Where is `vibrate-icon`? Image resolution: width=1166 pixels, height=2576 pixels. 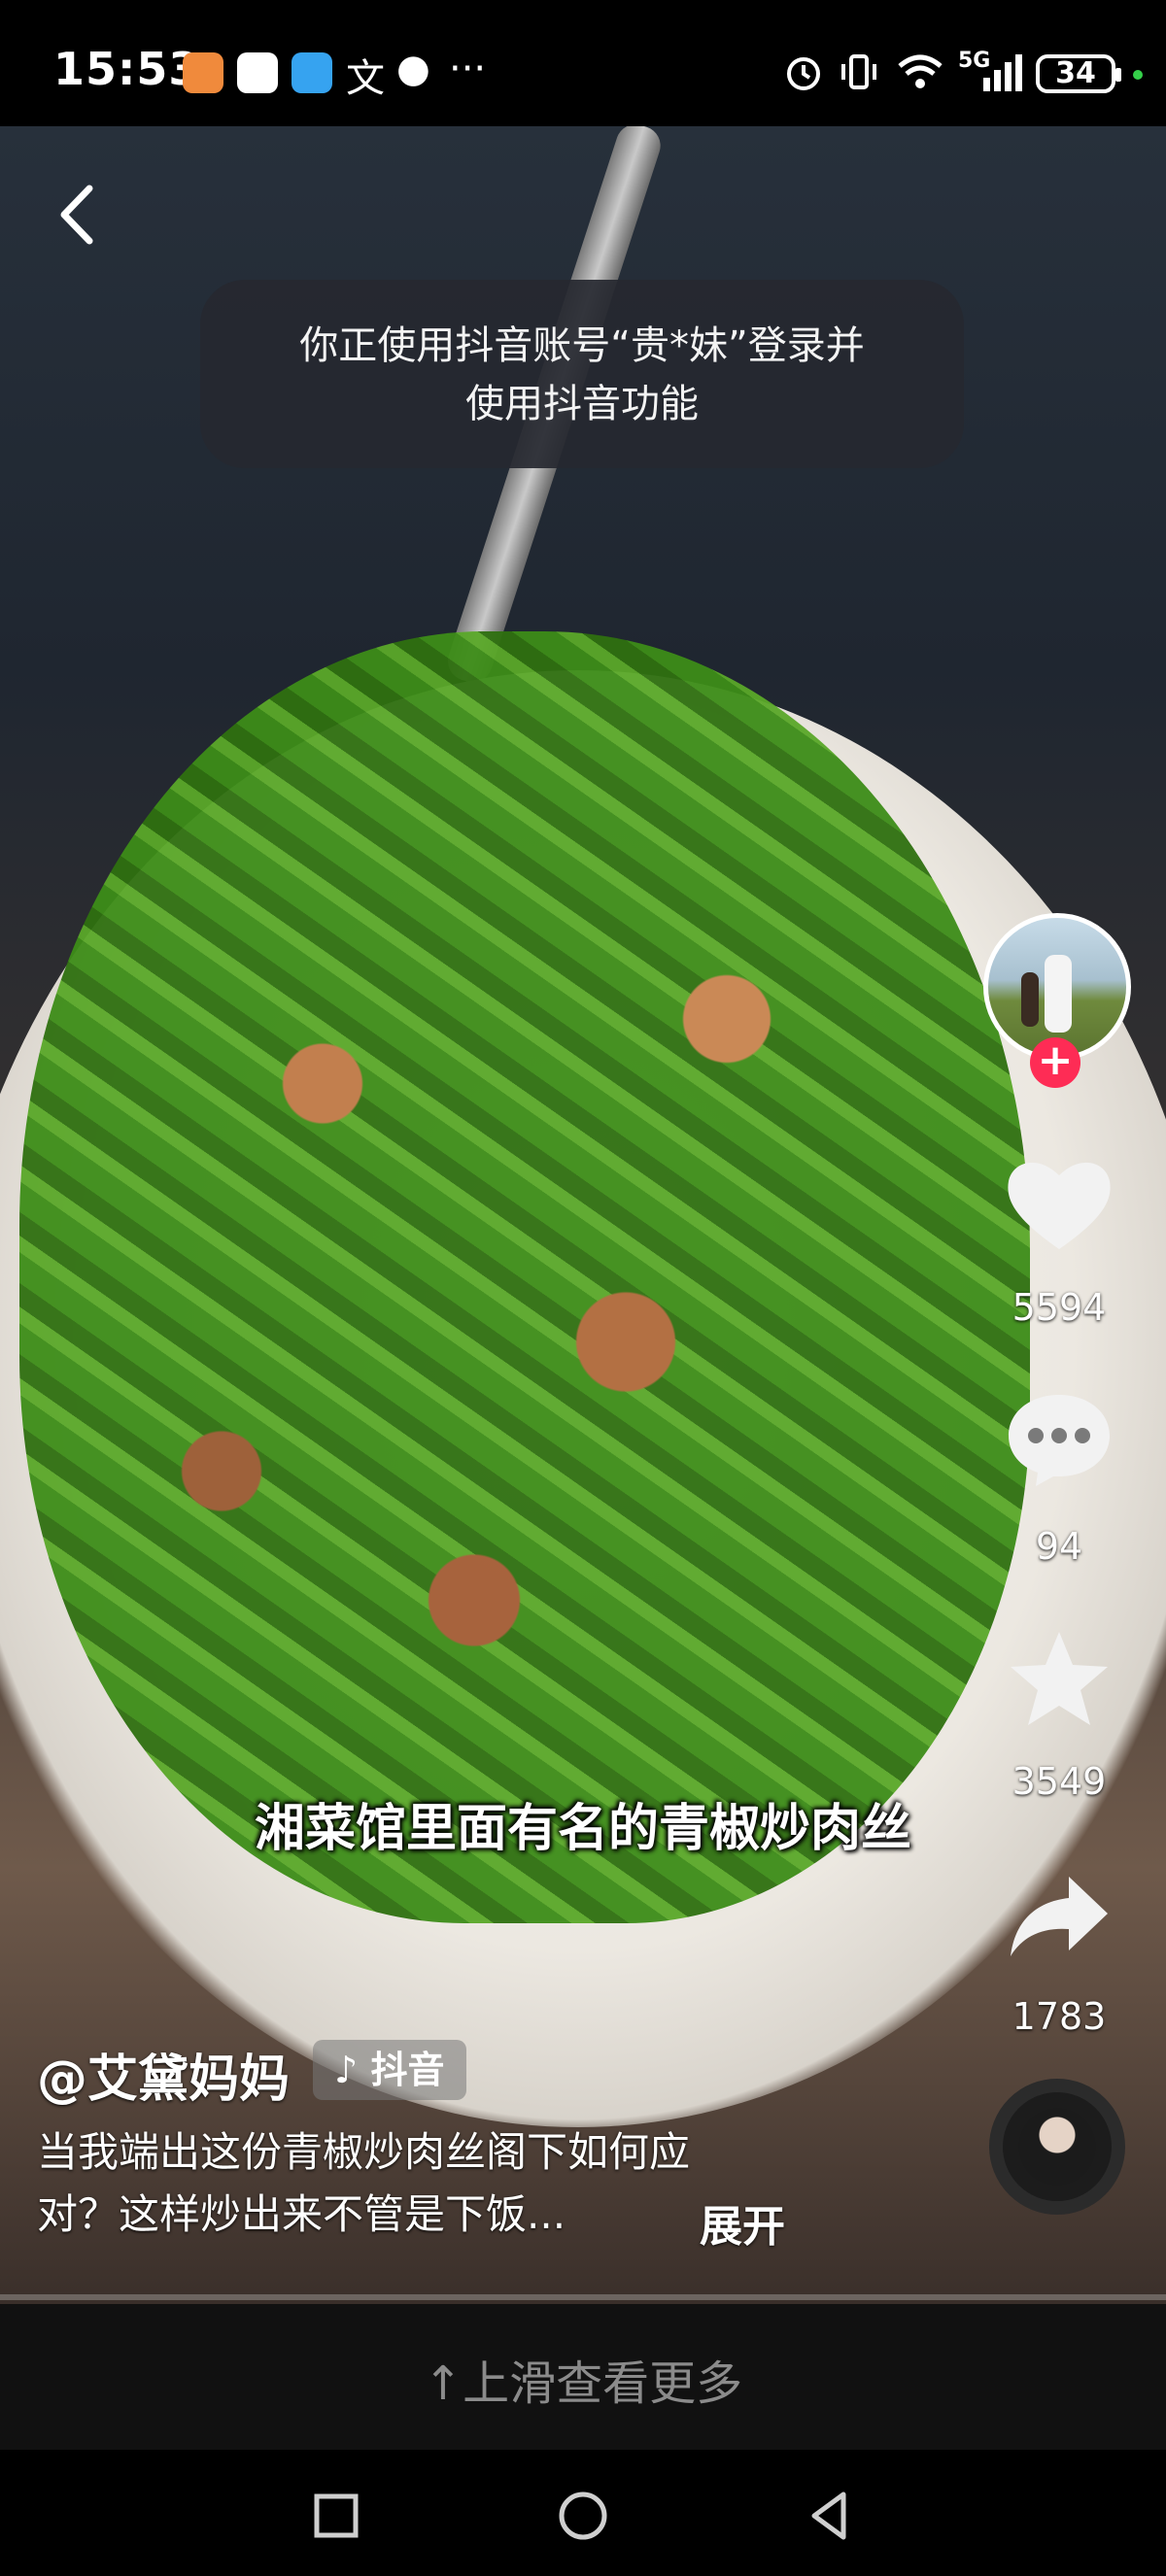 vibrate-icon is located at coordinates (858, 71).